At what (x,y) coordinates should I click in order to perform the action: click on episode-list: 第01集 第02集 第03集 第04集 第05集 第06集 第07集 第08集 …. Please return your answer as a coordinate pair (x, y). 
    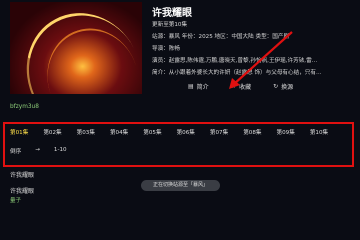
    Looking at the image, I should click on (169, 132).